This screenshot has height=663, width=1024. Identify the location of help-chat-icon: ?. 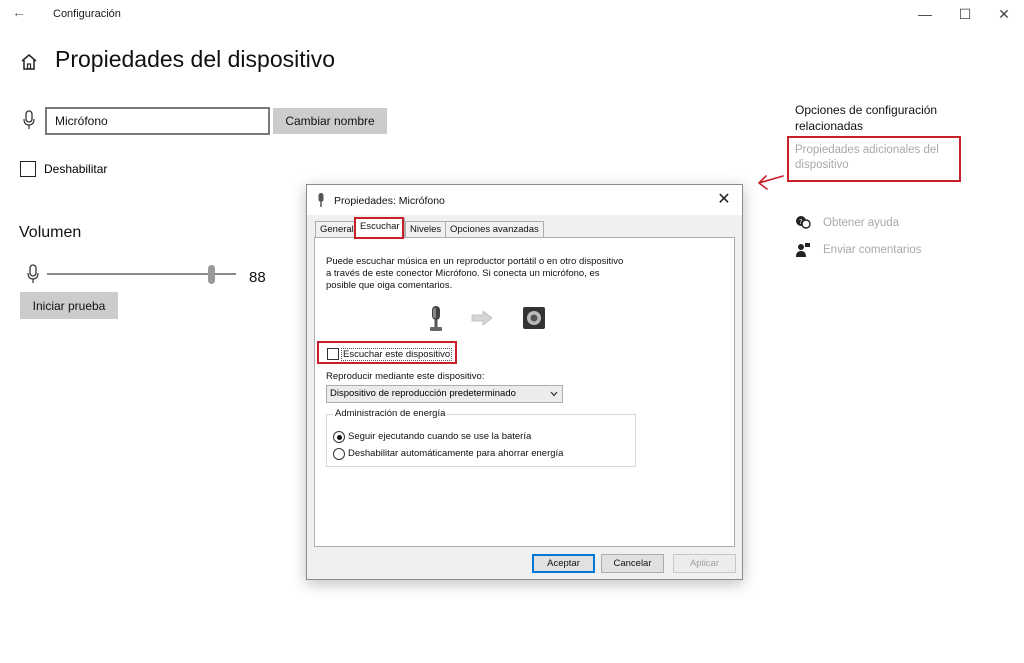
(803, 222).